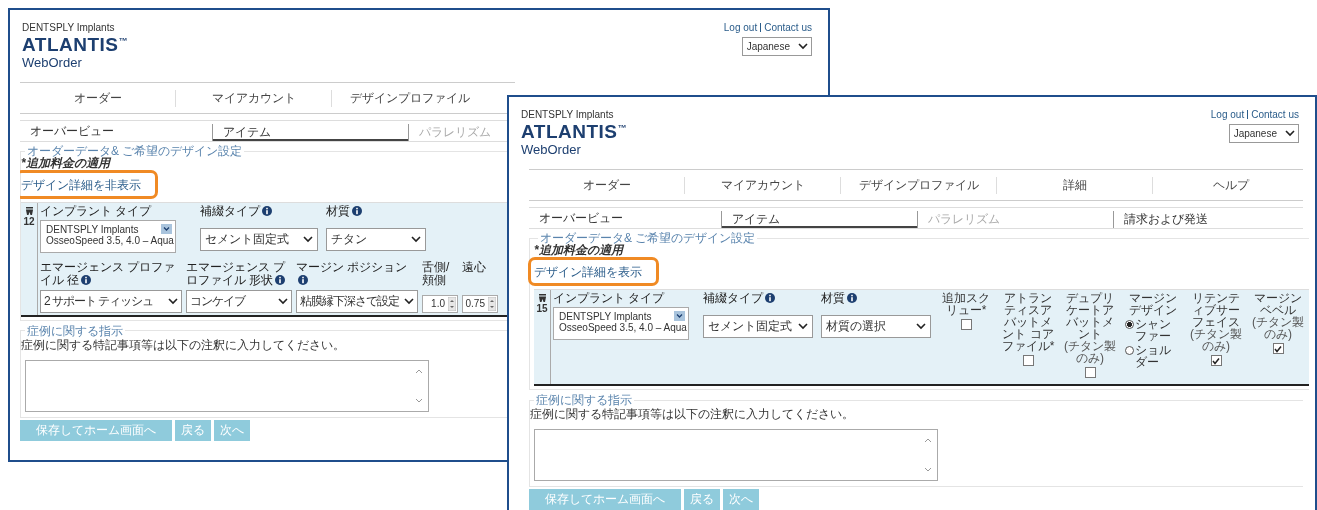 This screenshot has height=510, width=1317. I want to click on dropdown-field: チタン, so click(376, 240).